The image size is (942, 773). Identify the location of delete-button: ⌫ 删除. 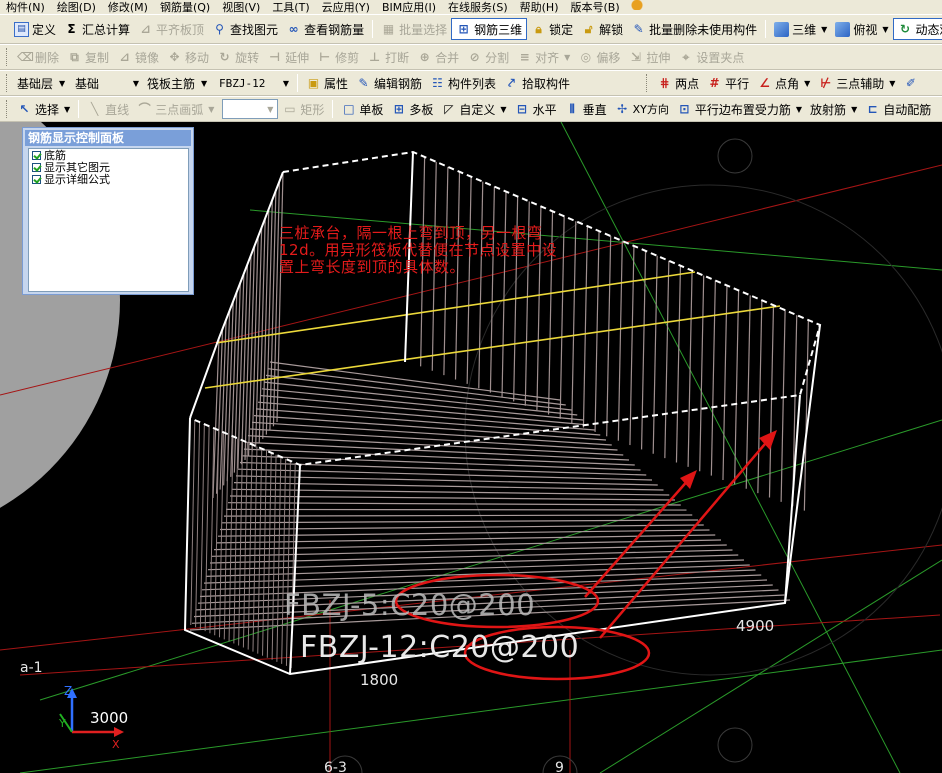
(38, 57).